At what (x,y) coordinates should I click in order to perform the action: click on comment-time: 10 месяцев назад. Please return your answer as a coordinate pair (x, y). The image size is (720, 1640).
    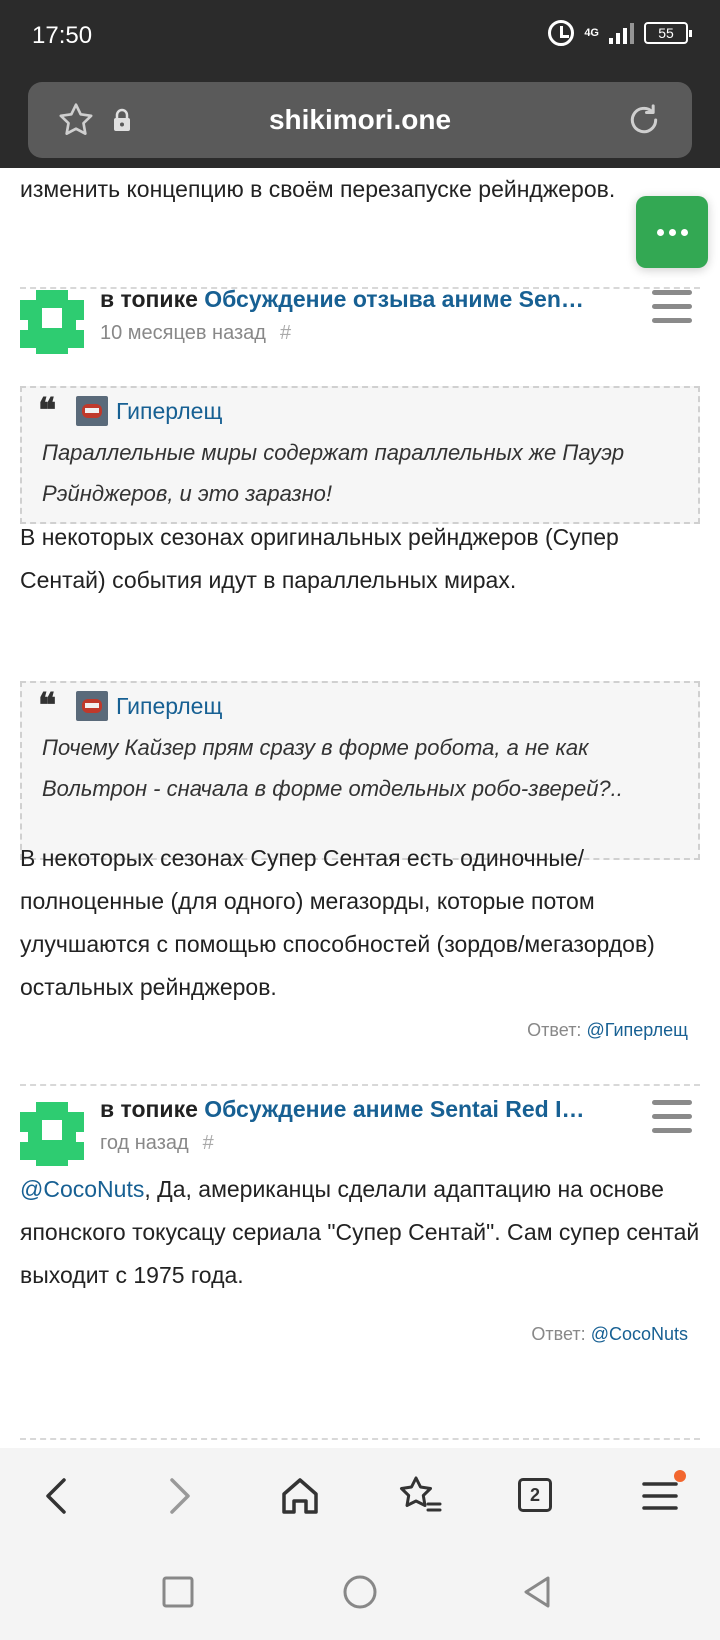
    Looking at the image, I should click on (183, 333).